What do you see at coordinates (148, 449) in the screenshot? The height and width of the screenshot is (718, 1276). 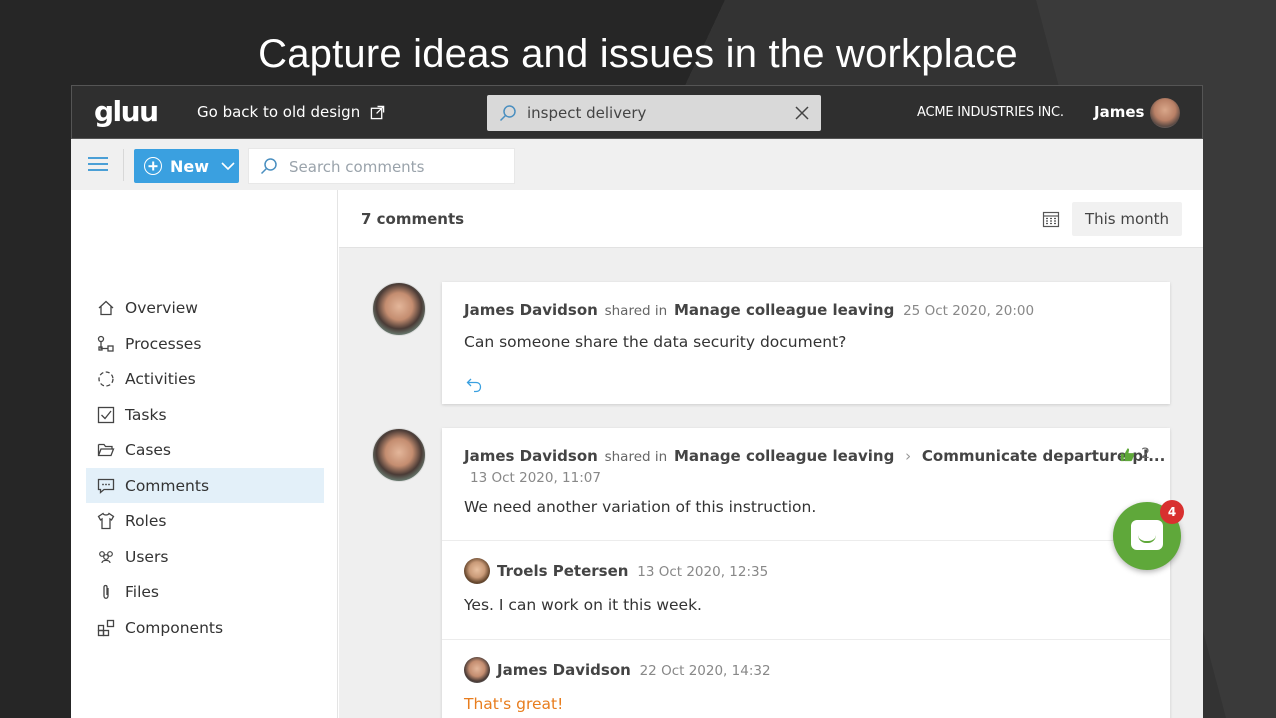 I see `sidebar-item-label: Cases` at bounding box center [148, 449].